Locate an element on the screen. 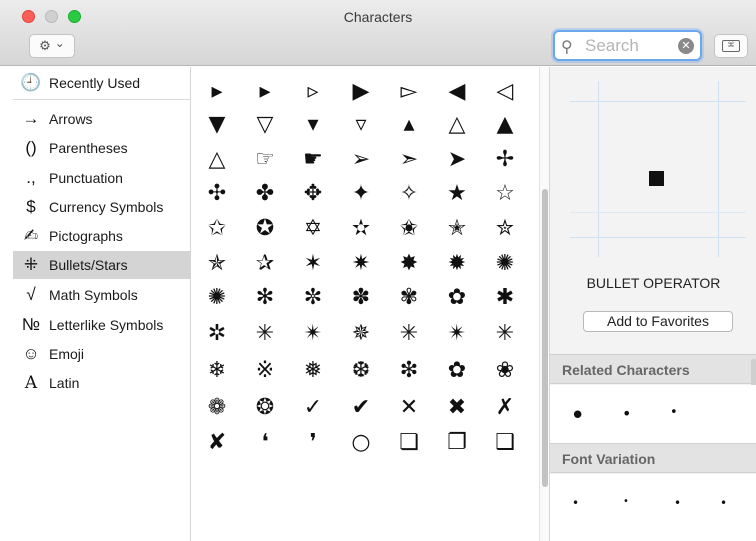 Image resolution: width=756 pixels, height=541 pixels. character-cell: ❏ is located at coordinates (409, 442).